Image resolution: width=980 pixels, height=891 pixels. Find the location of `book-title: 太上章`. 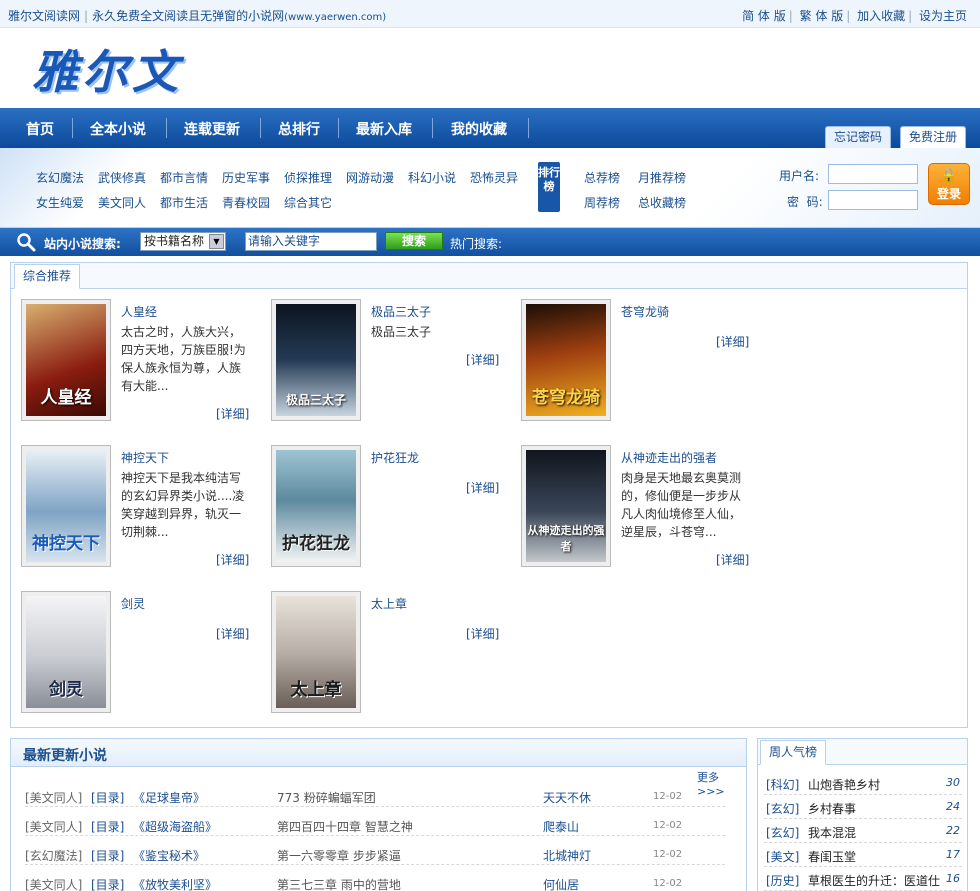

book-title: 太上章 is located at coordinates (389, 603).